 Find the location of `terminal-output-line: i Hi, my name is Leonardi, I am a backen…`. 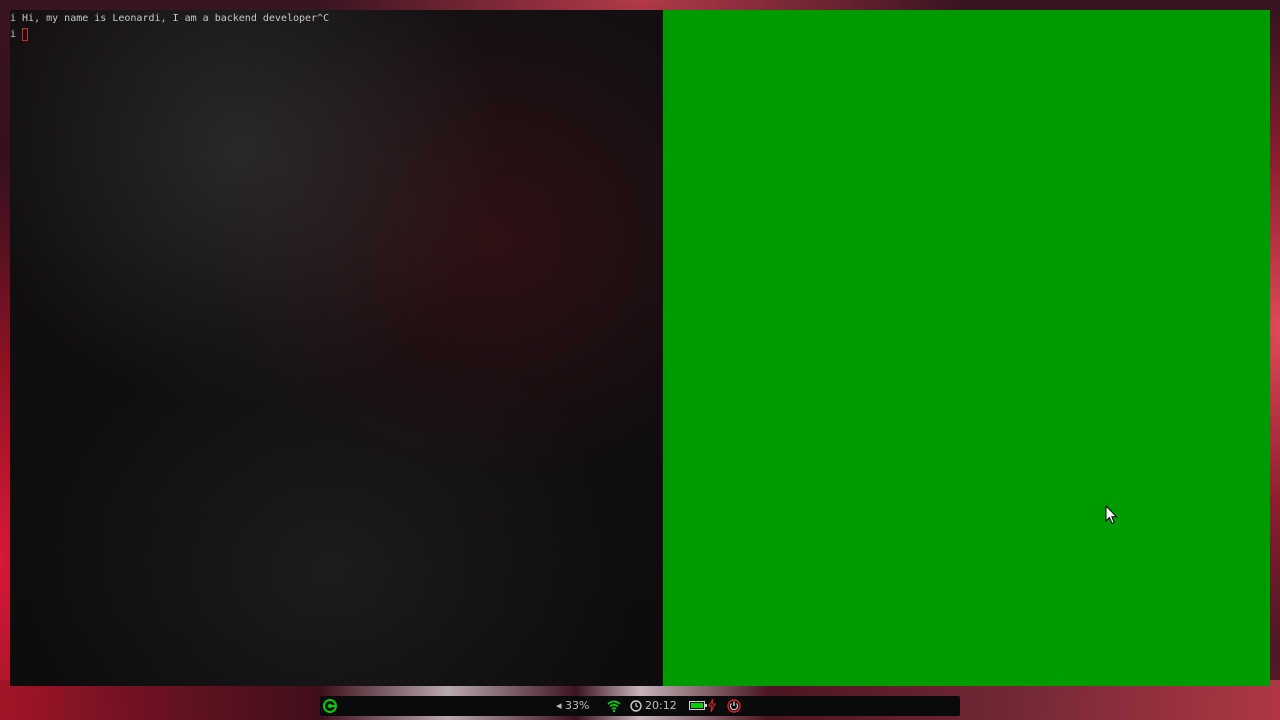

terminal-output-line: i Hi, my name is Leonardi, I am a backen… is located at coordinates (170, 18).